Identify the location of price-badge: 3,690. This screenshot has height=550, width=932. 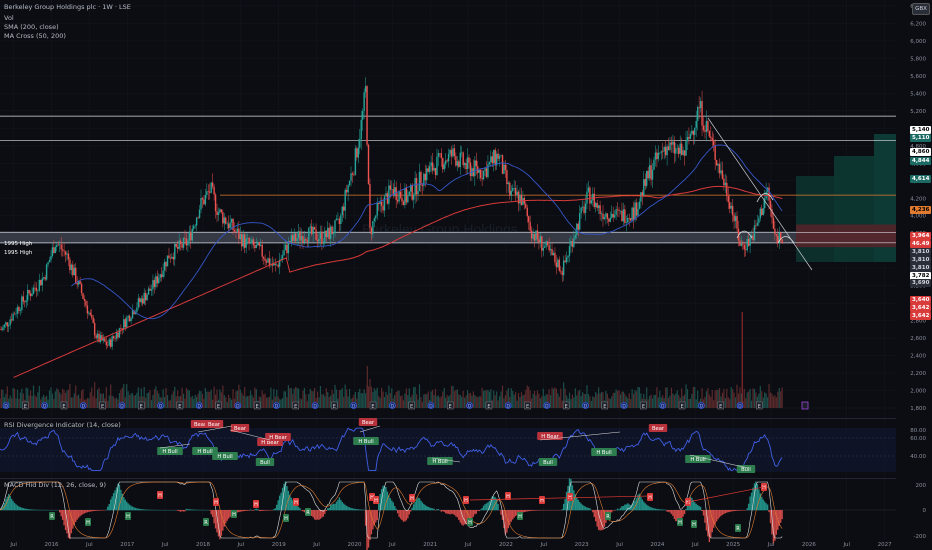
(921, 283).